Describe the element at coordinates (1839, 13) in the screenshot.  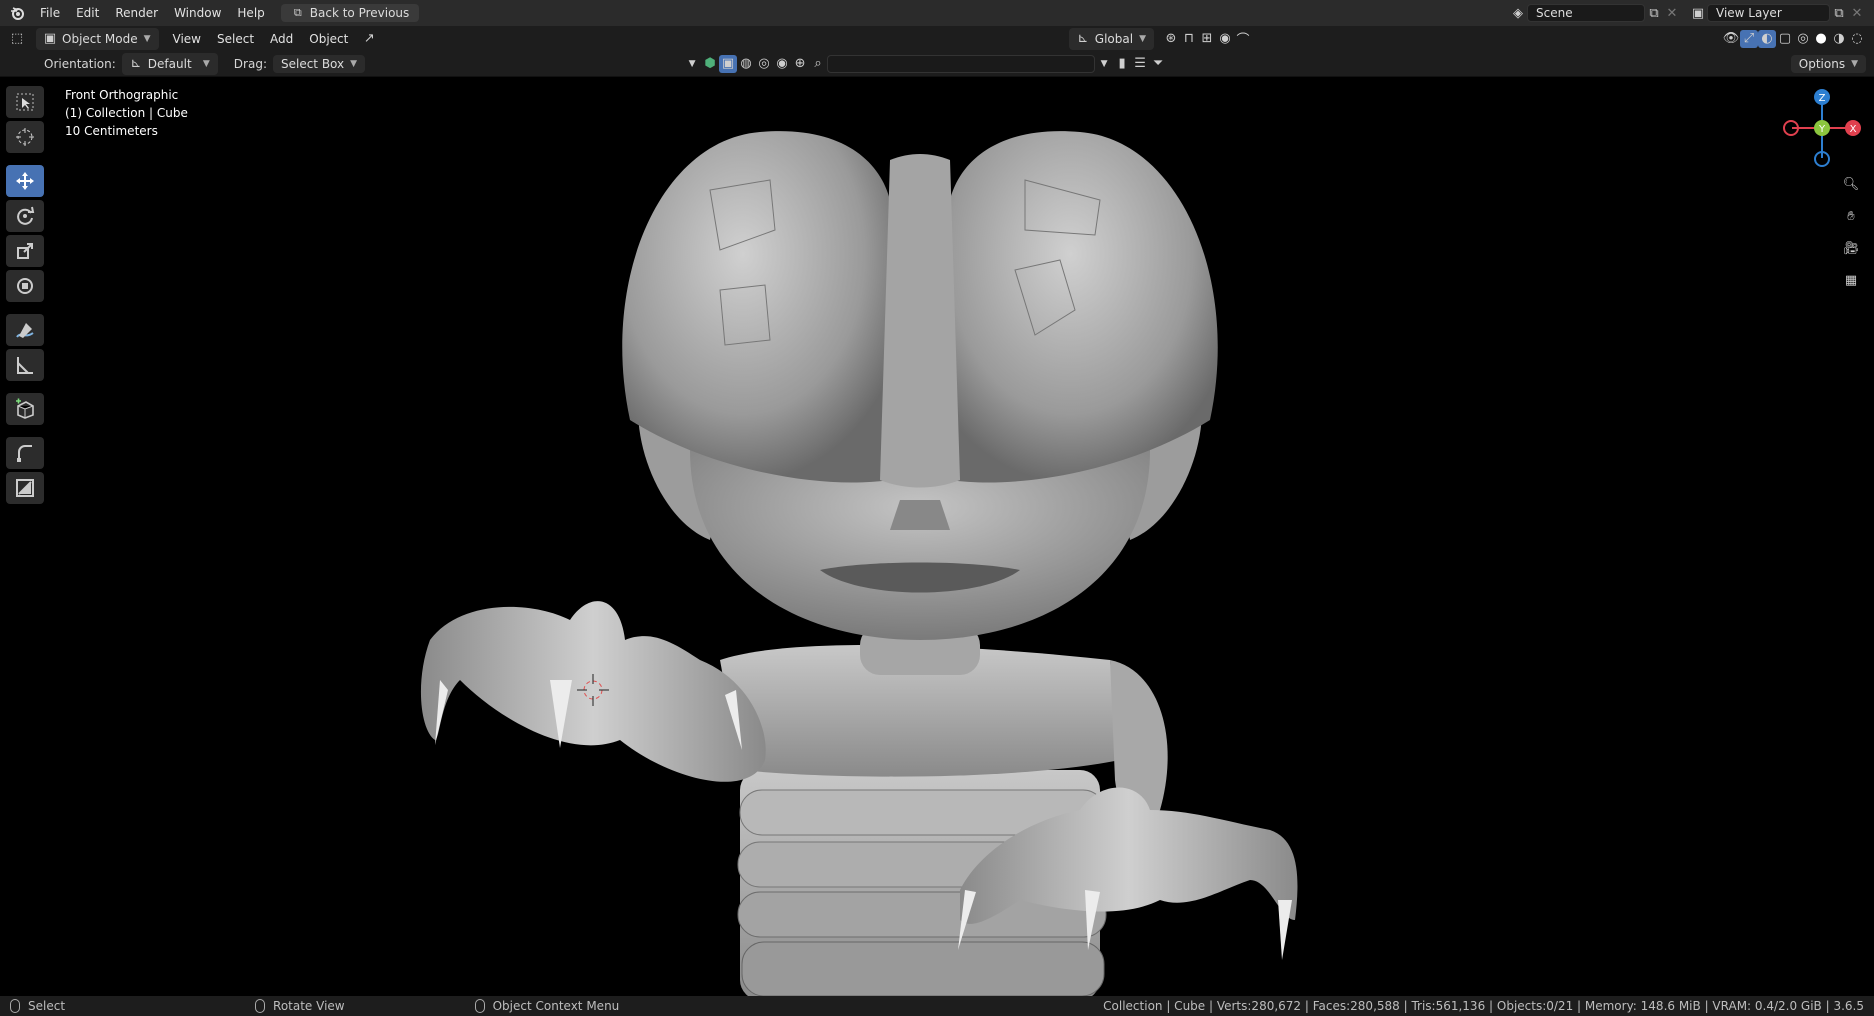
I see `new-view-layer-icon: ⧉` at that location.